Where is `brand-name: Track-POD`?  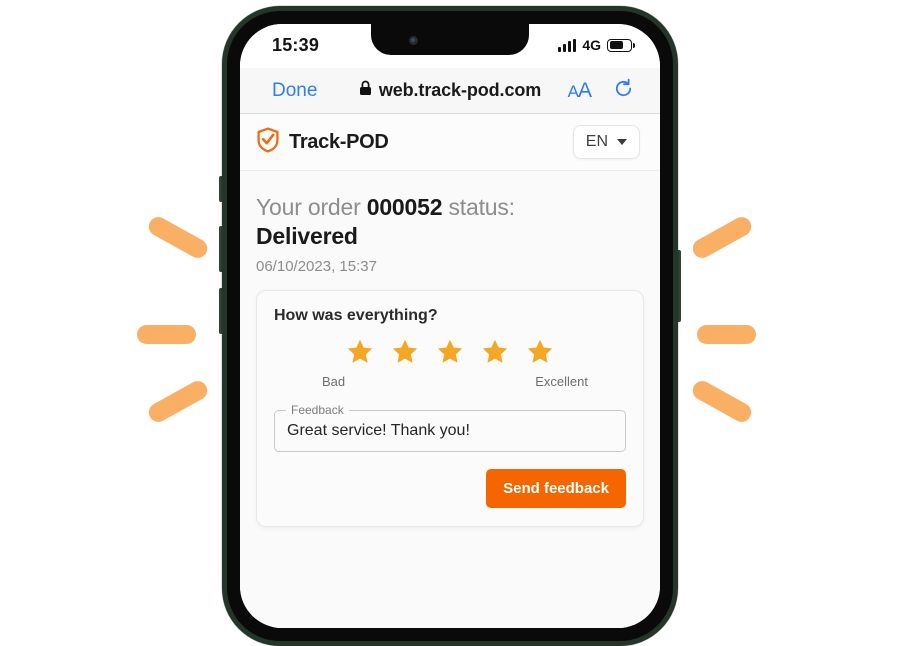 brand-name: Track-POD is located at coordinates (339, 141).